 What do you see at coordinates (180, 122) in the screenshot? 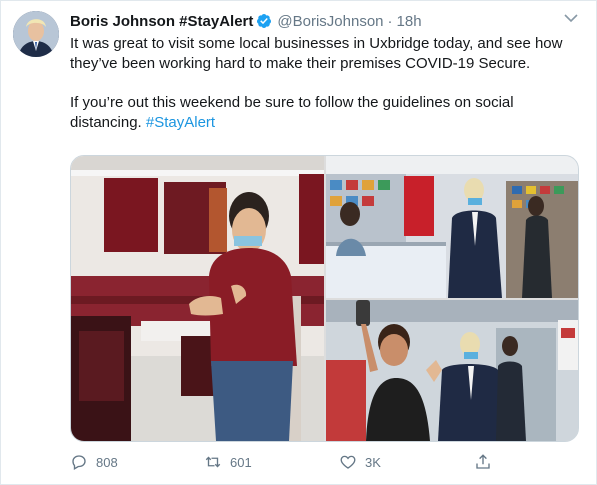
I see `hashtag-link: #StayAlert` at bounding box center [180, 122].